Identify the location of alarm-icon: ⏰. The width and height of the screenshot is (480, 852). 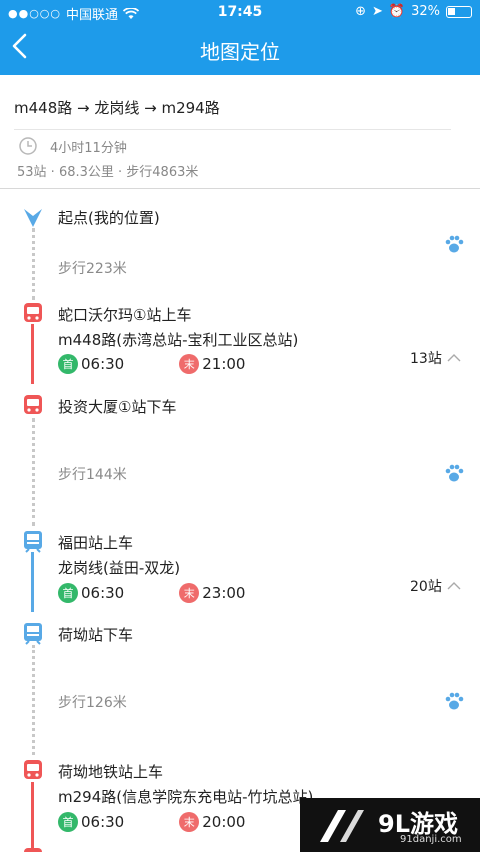
(397, 11).